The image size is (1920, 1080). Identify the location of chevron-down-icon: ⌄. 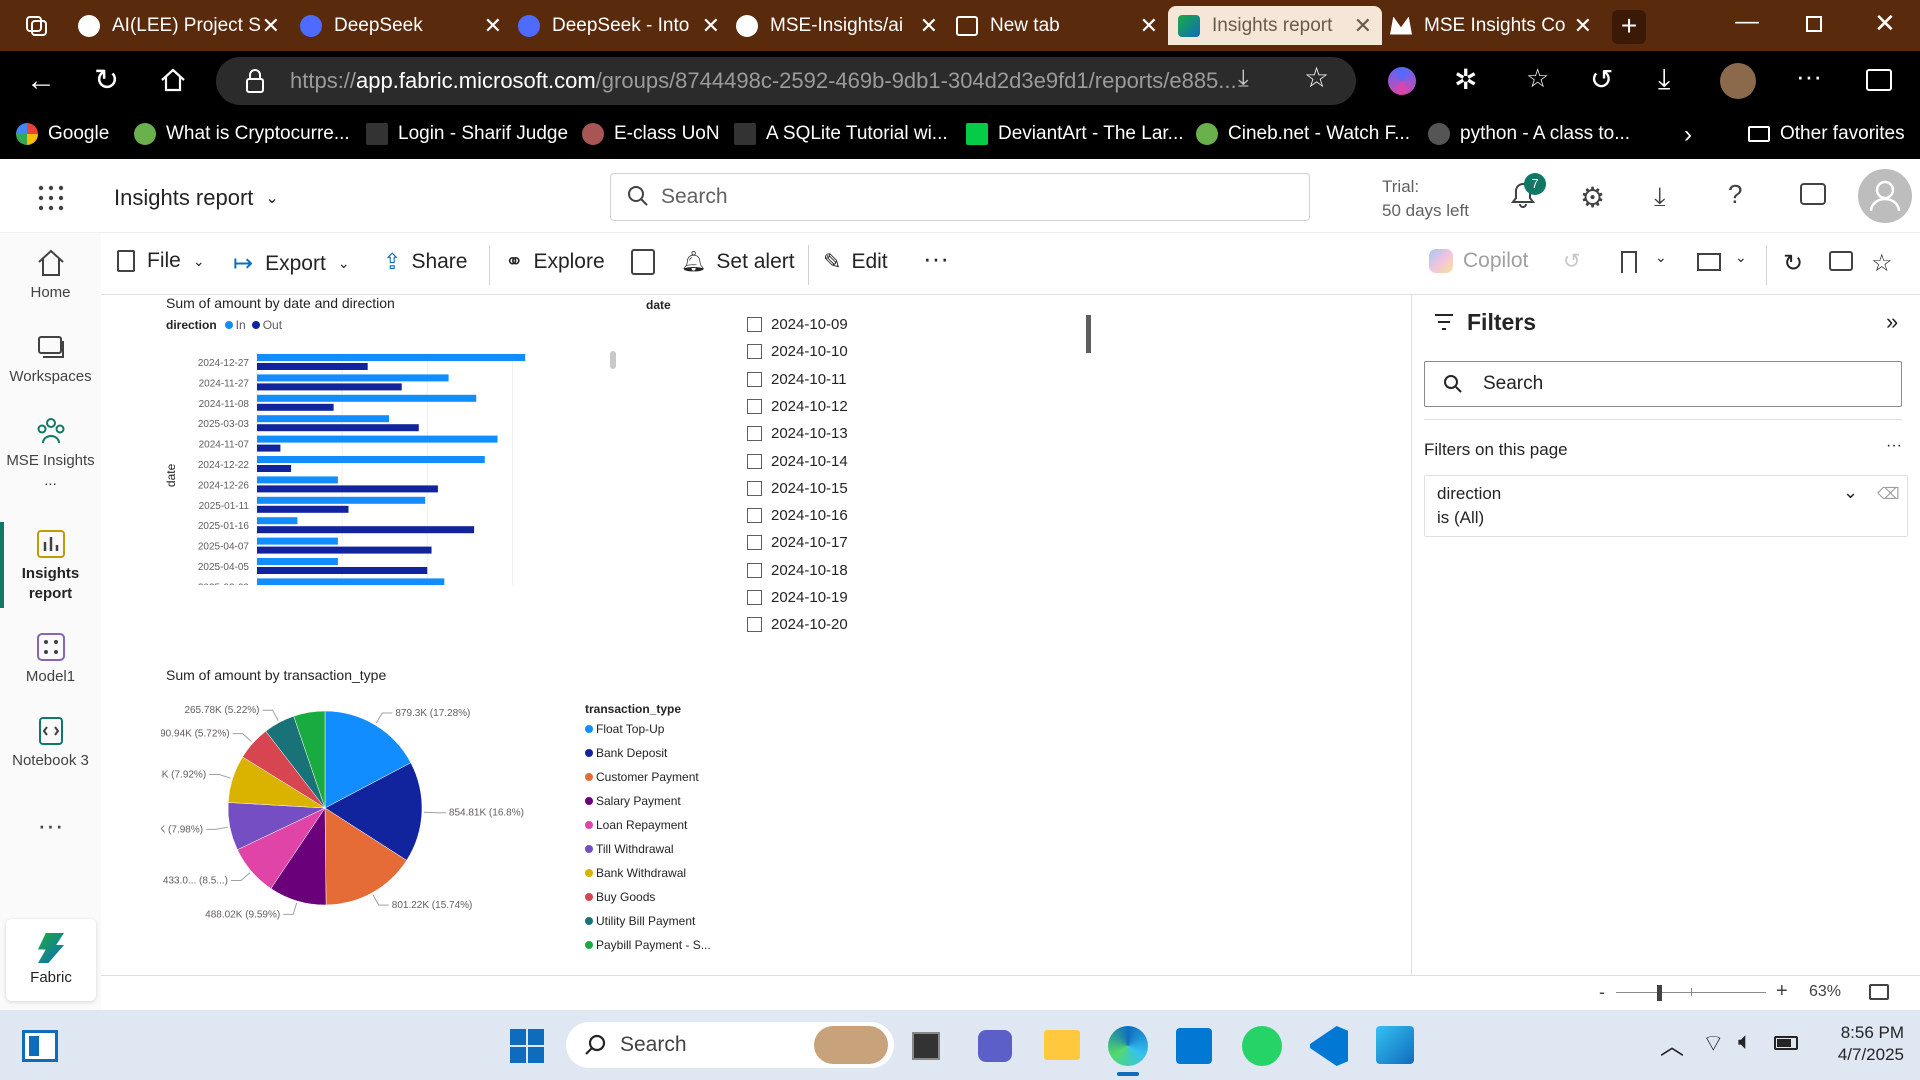
(1741, 257).